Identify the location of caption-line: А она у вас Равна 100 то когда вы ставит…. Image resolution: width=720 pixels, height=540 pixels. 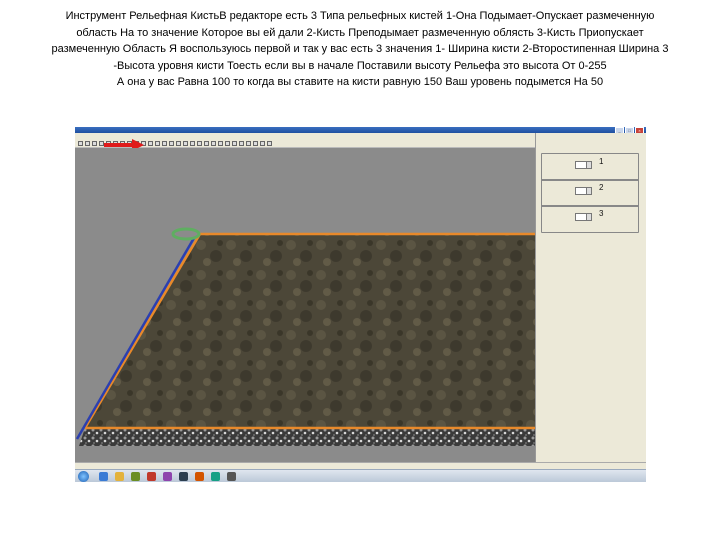
(360, 82).